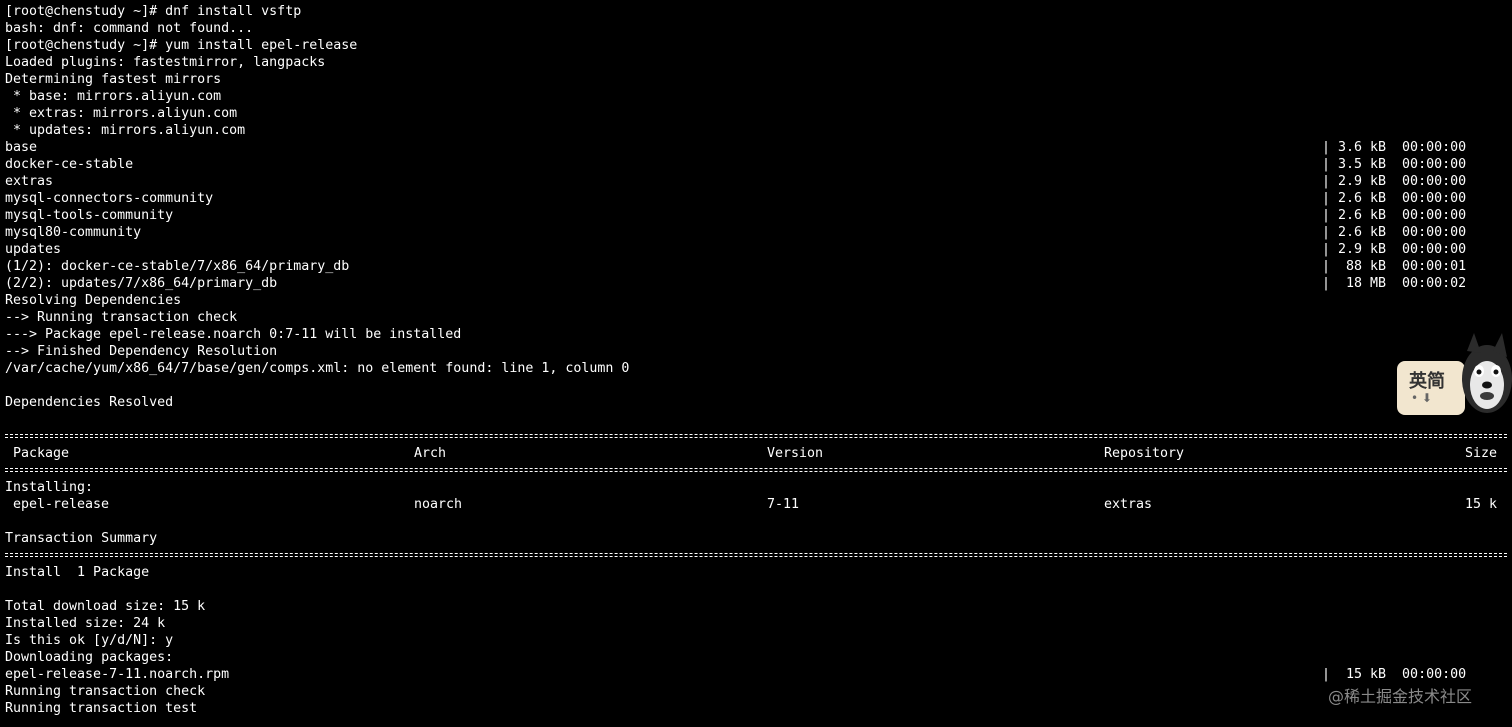  Describe the element at coordinates (756, 504) in the screenshot. I see `table-row: epel-release noarch 7-11 extras 15 k` at that location.